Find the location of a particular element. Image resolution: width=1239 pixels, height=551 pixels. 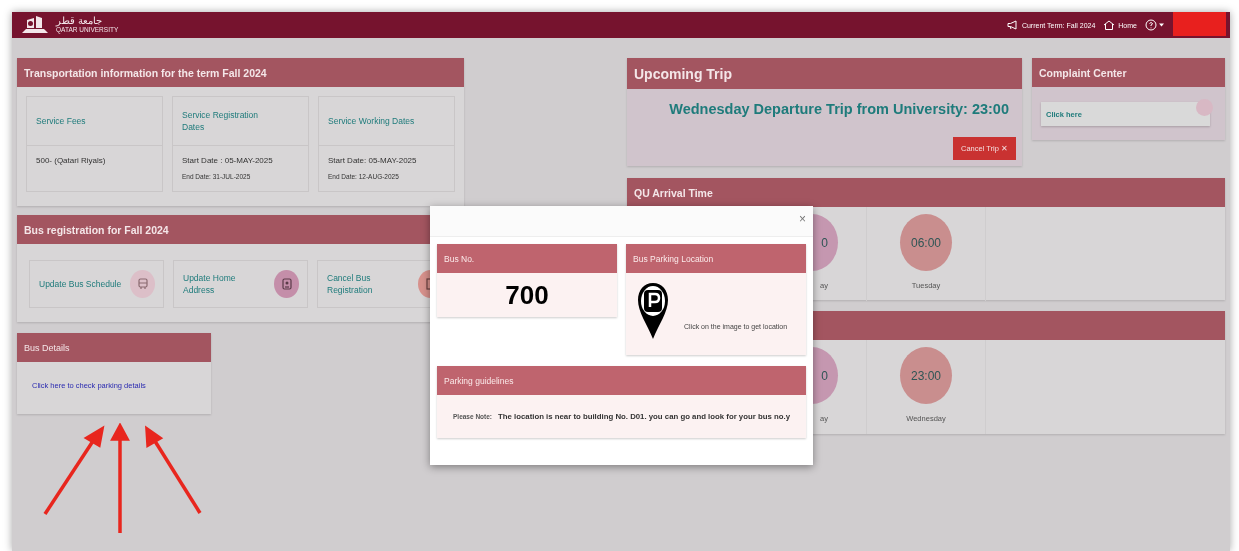

parking-pin-icon is located at coordinates (653, 311).